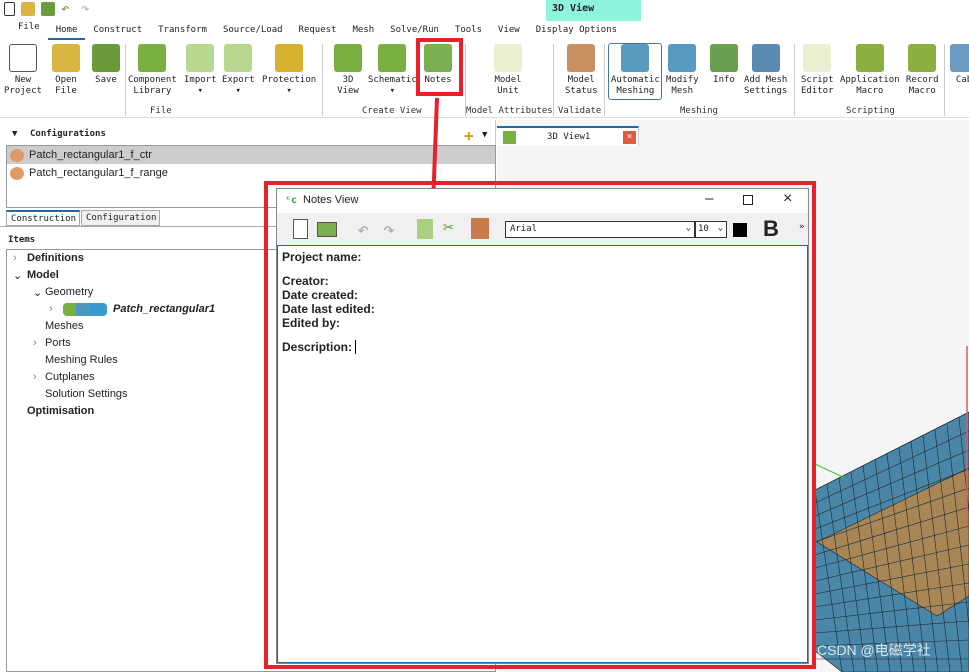 This screenshot has width=969, height=672. Describe the element at coordinates (748, 200) in the screenshot. I see `maximize-button` at that location.